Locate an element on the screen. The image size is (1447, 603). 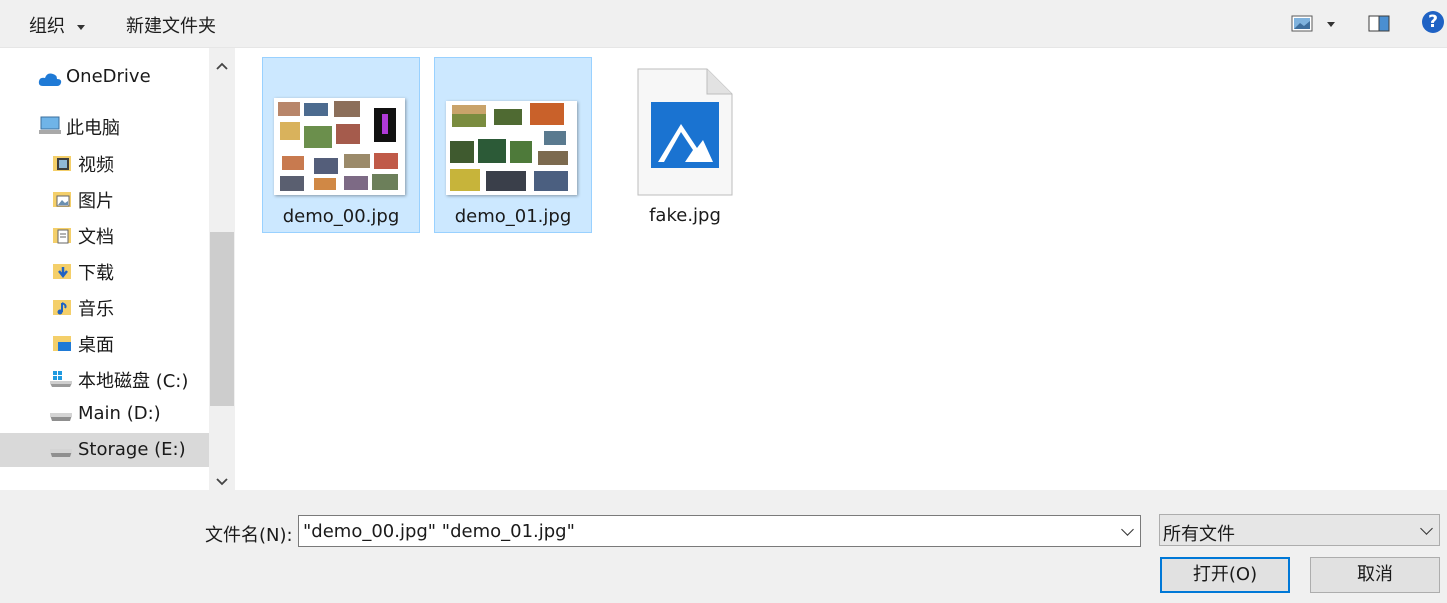
nav-label: 视频 is located at coordinates (96, 165).